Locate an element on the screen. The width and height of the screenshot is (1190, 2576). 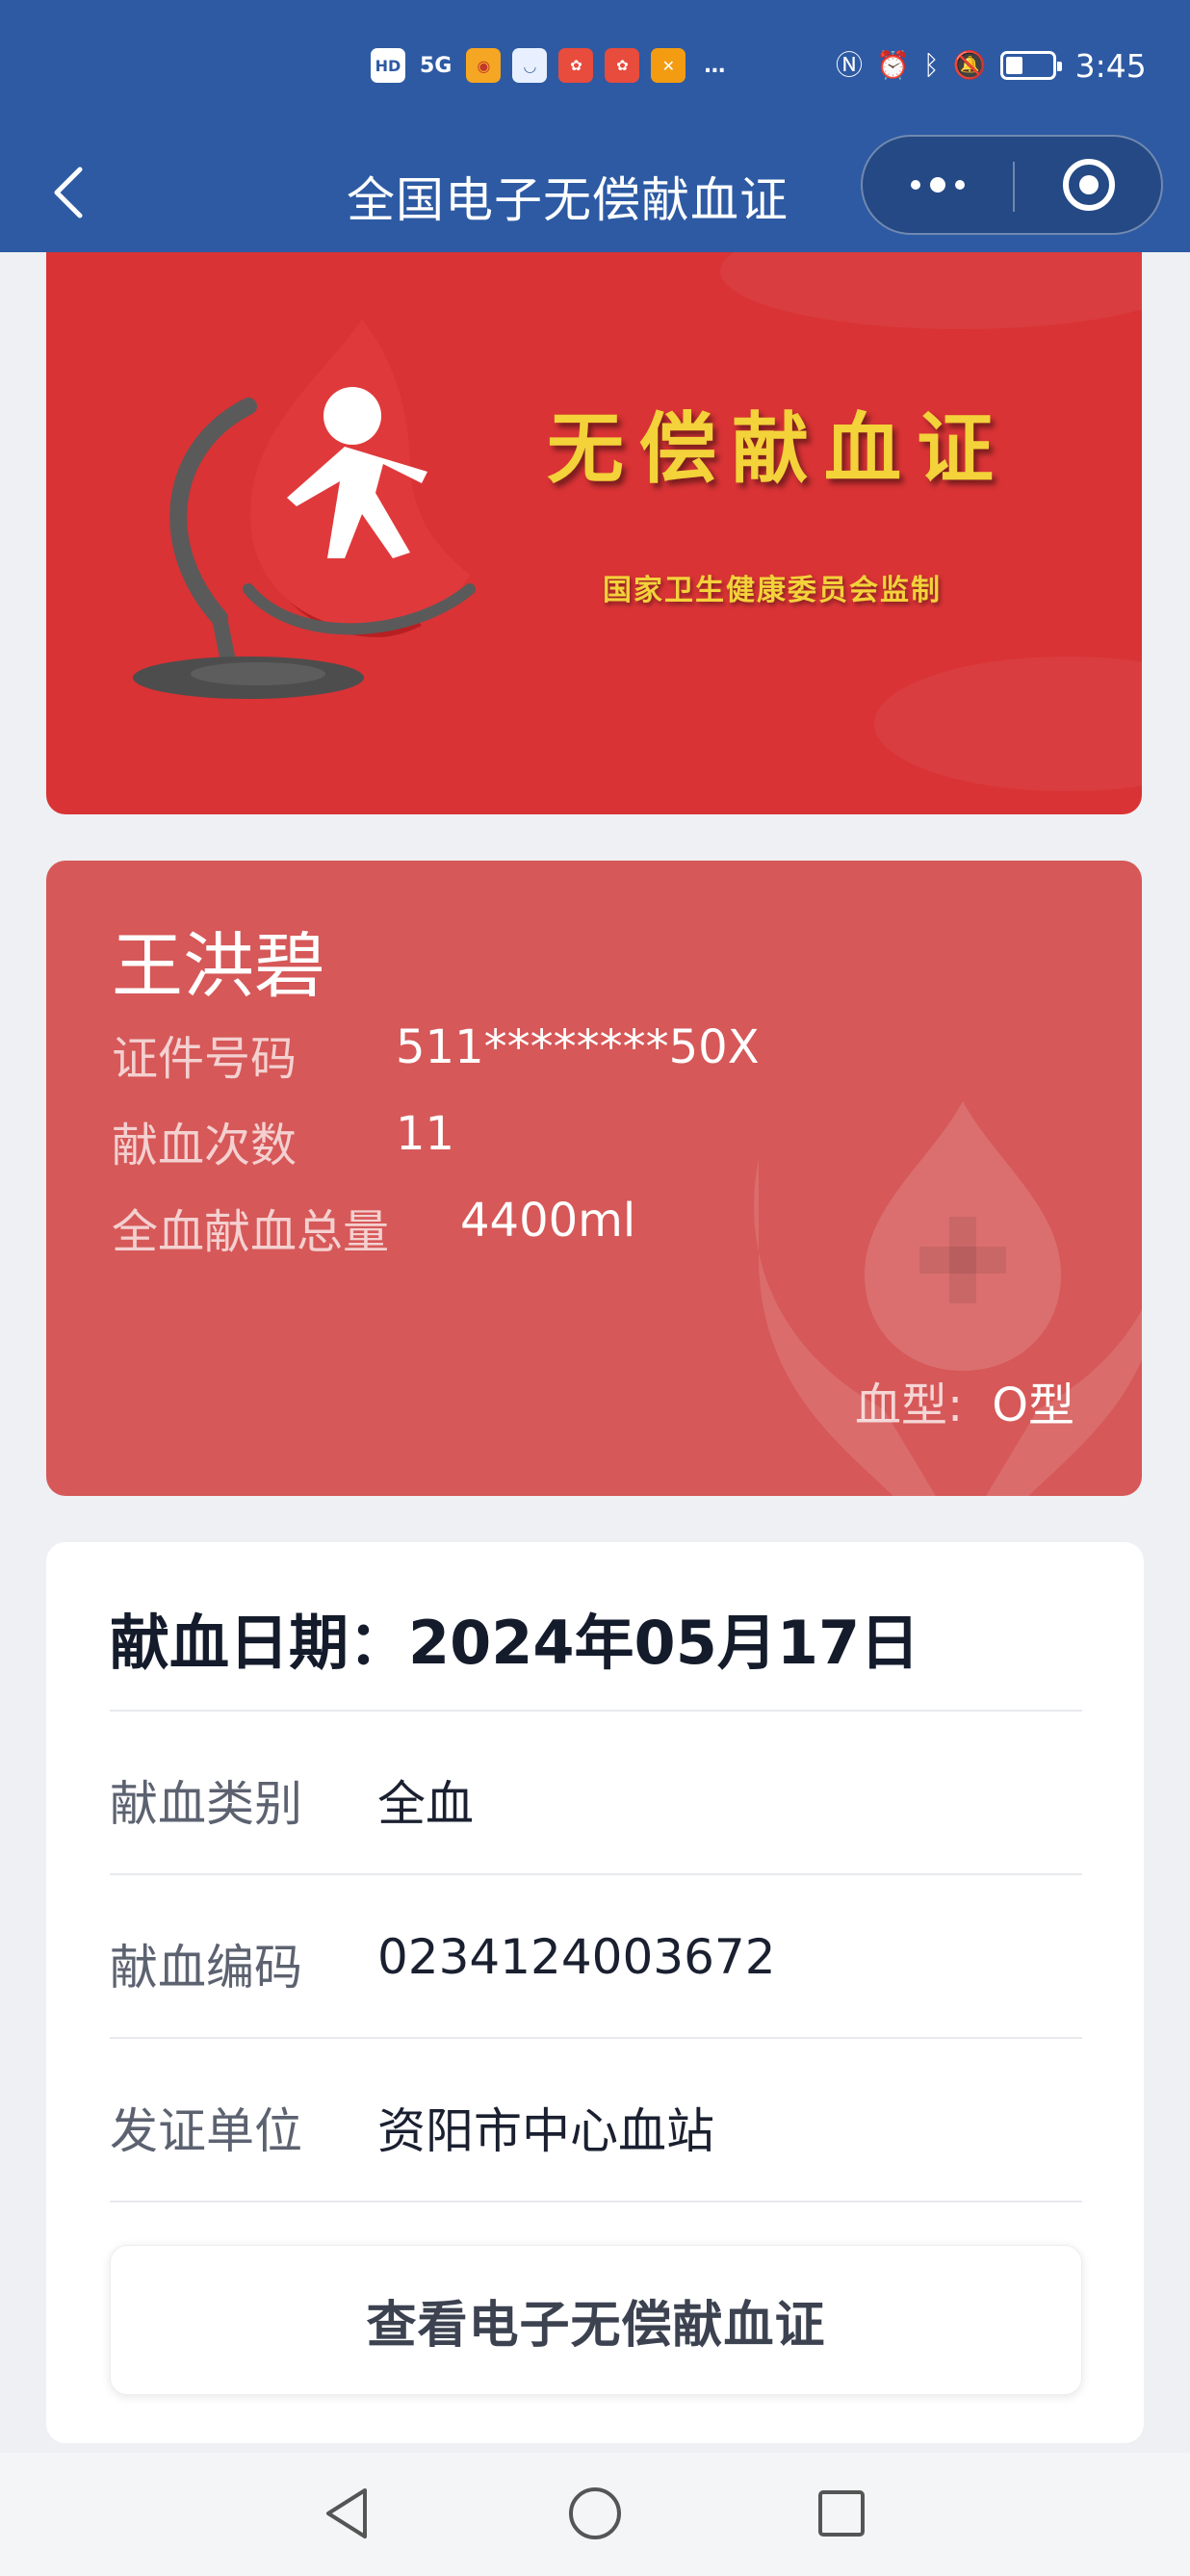
detail-row-code: 献血编码 0234124003672 is located at coordinates (596, 1956).